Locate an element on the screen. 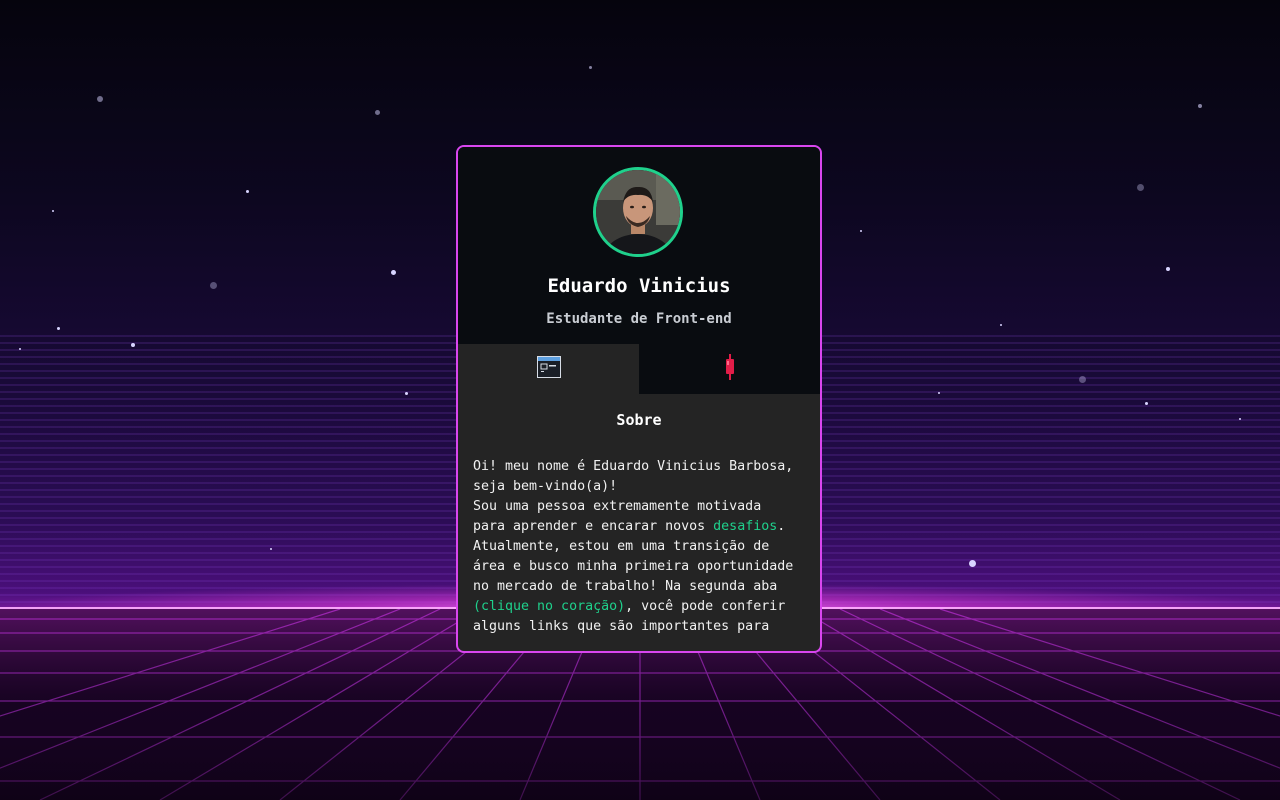 The image size is (1280, 800). profile-role: Estudante de Front-end is located at coordinates (639, 319).